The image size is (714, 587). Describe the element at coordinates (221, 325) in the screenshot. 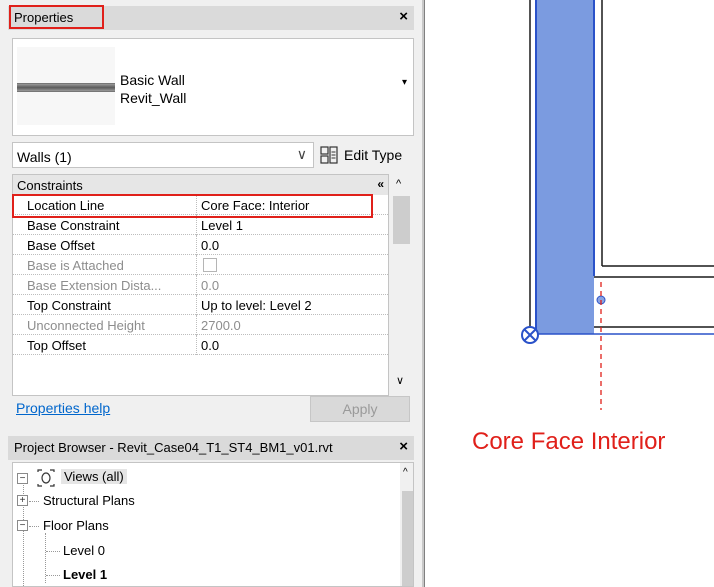

I see `property-value: 2700.0` at that location.